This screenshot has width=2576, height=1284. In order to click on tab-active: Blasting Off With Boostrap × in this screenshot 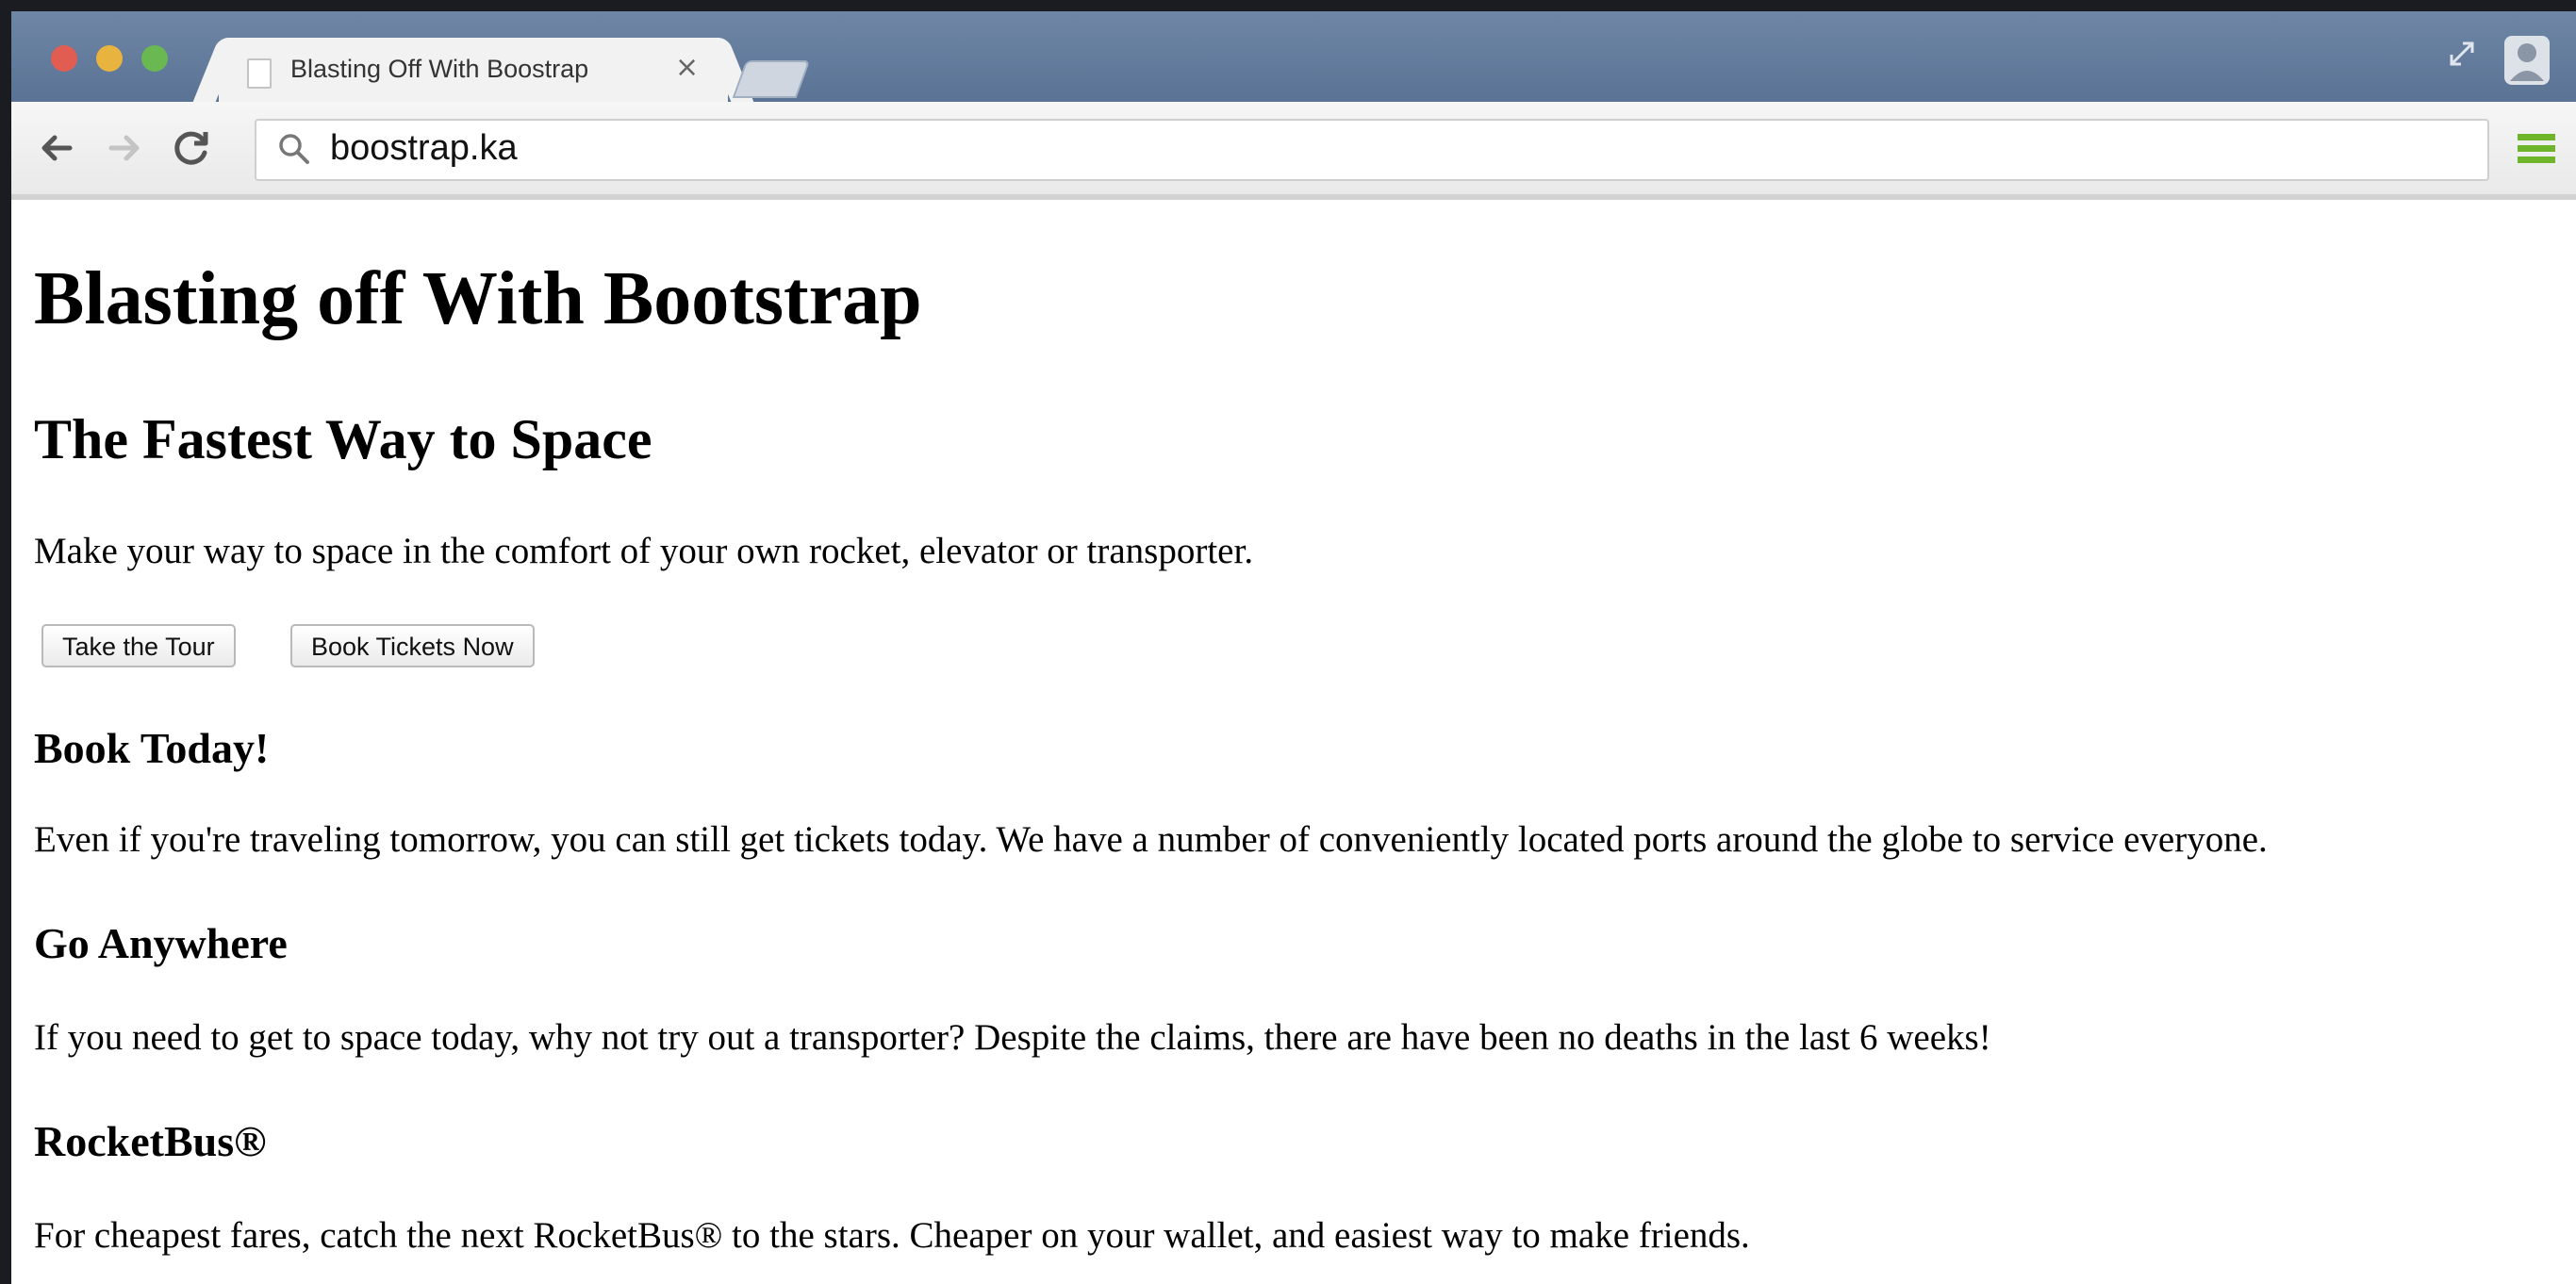, I will do `click(473, 71)`.